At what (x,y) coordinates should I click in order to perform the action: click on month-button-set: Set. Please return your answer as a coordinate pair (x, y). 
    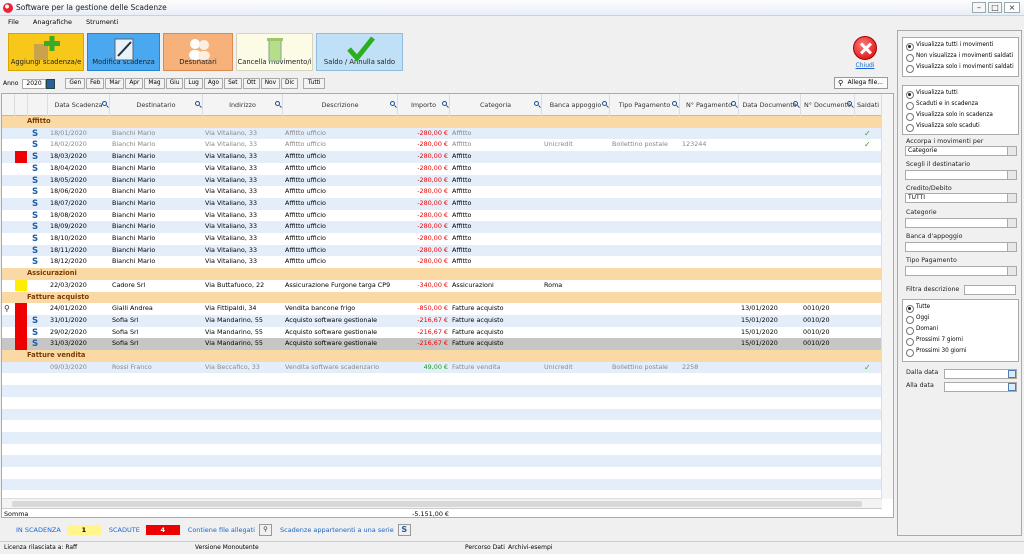
    Looking at the image, I should click on (233, 83).